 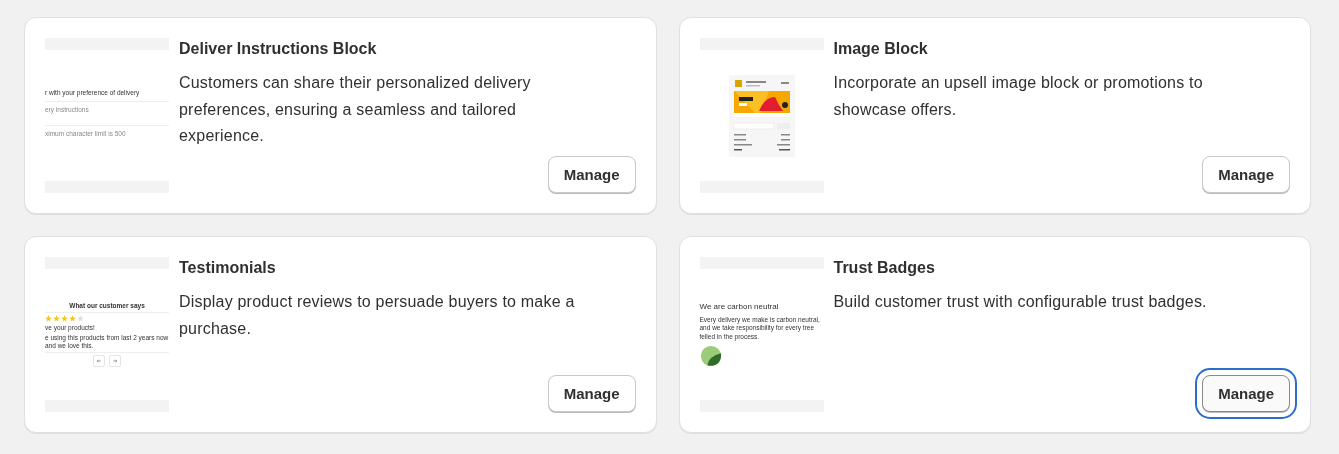 What do you see at coordinates (1020, 302) in the screenshot?
I see `card-description: Build customer trust with configurable trust badges.` at bounding box center [1020, 302].